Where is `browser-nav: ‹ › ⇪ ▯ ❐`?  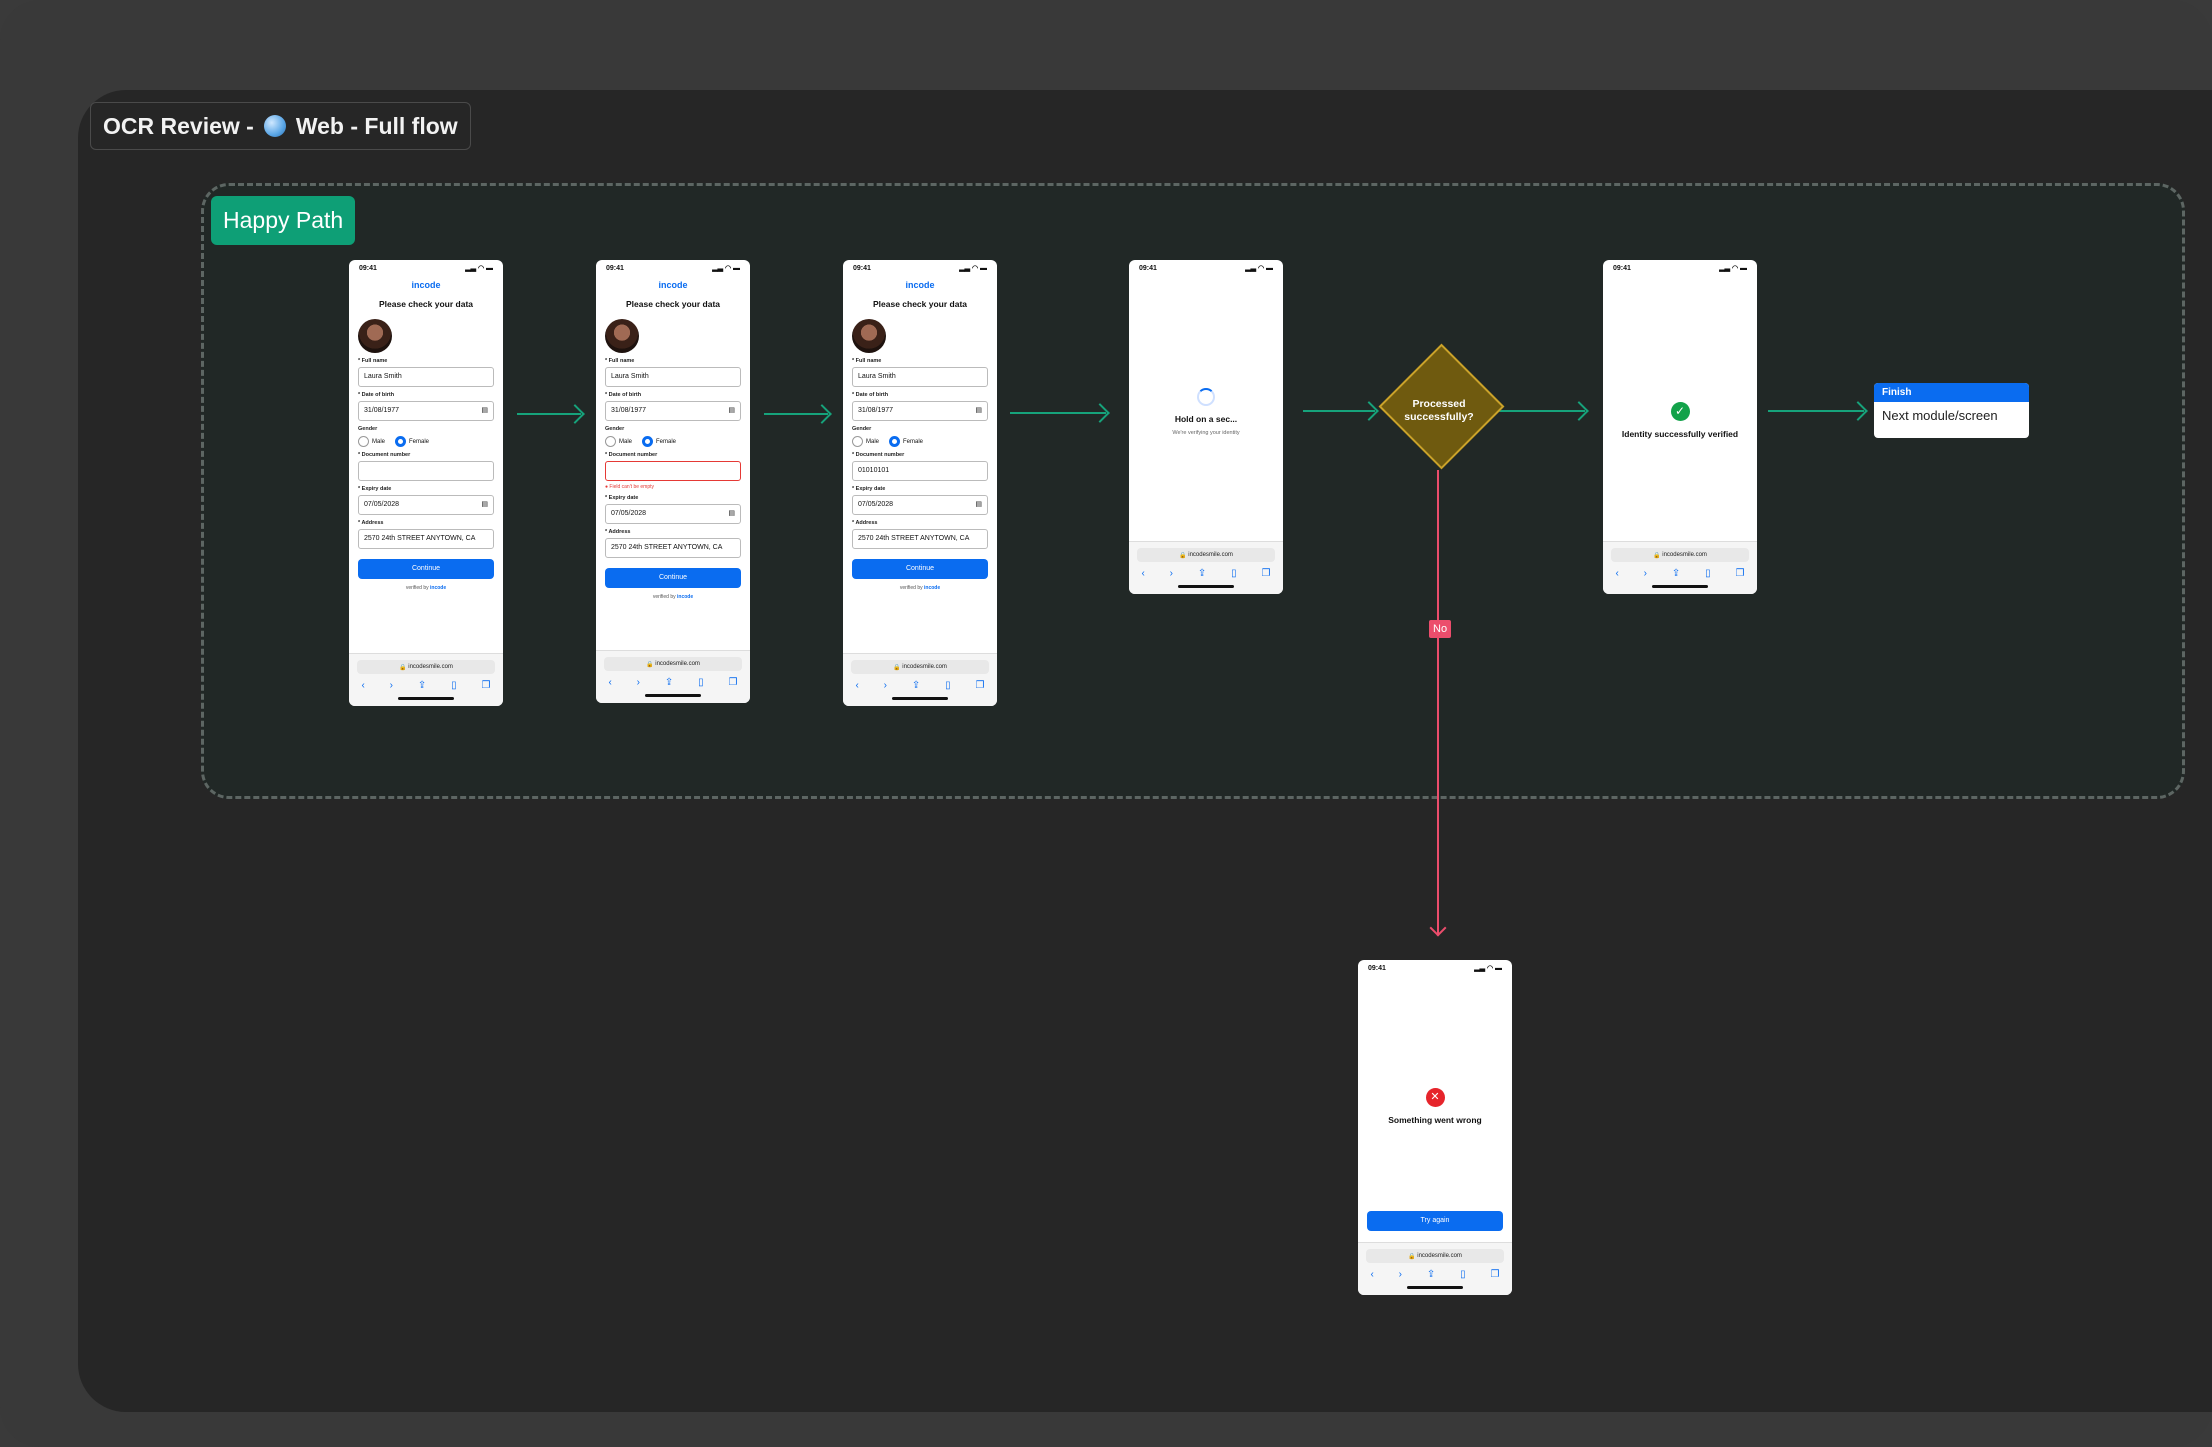 browser-nav: ‹ › ⇪ ▯ ❐ is located at coordinates (673, 682).